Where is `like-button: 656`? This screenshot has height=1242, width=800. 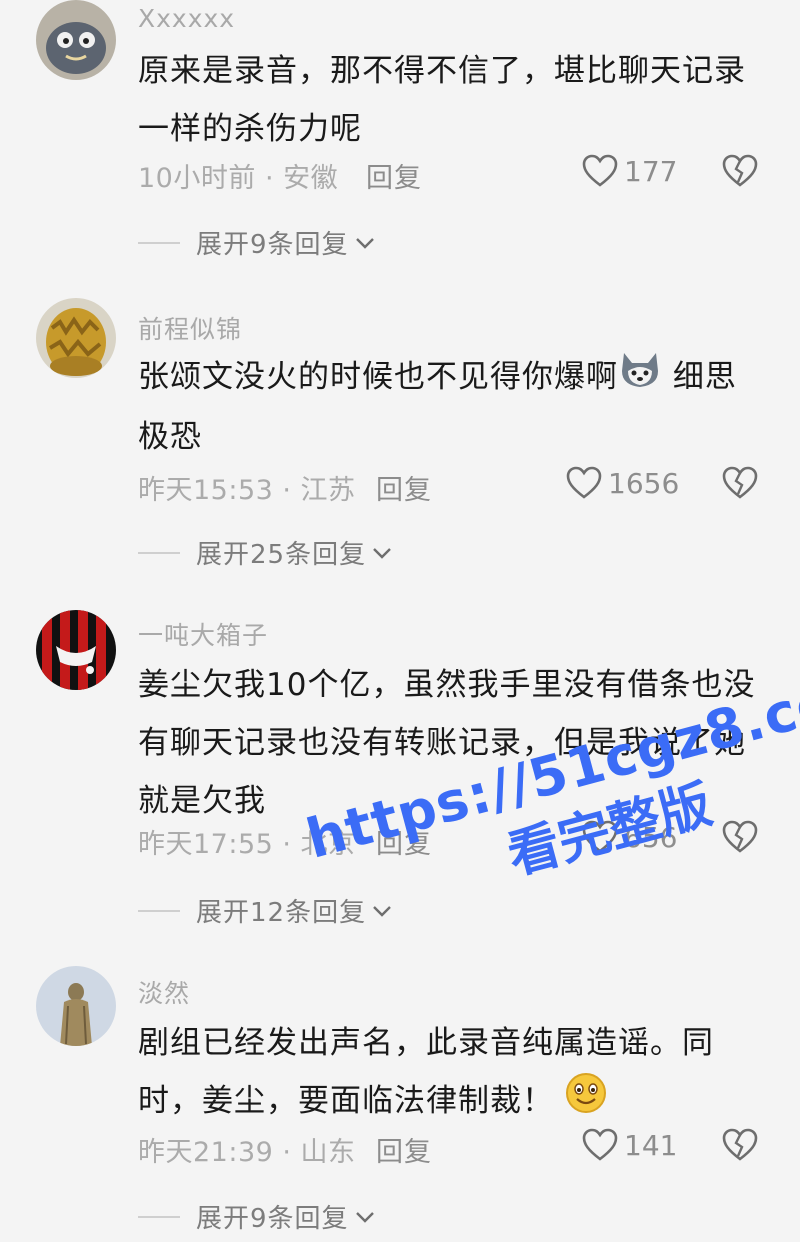
like-button: 656 is located at coordinates (629, 837).